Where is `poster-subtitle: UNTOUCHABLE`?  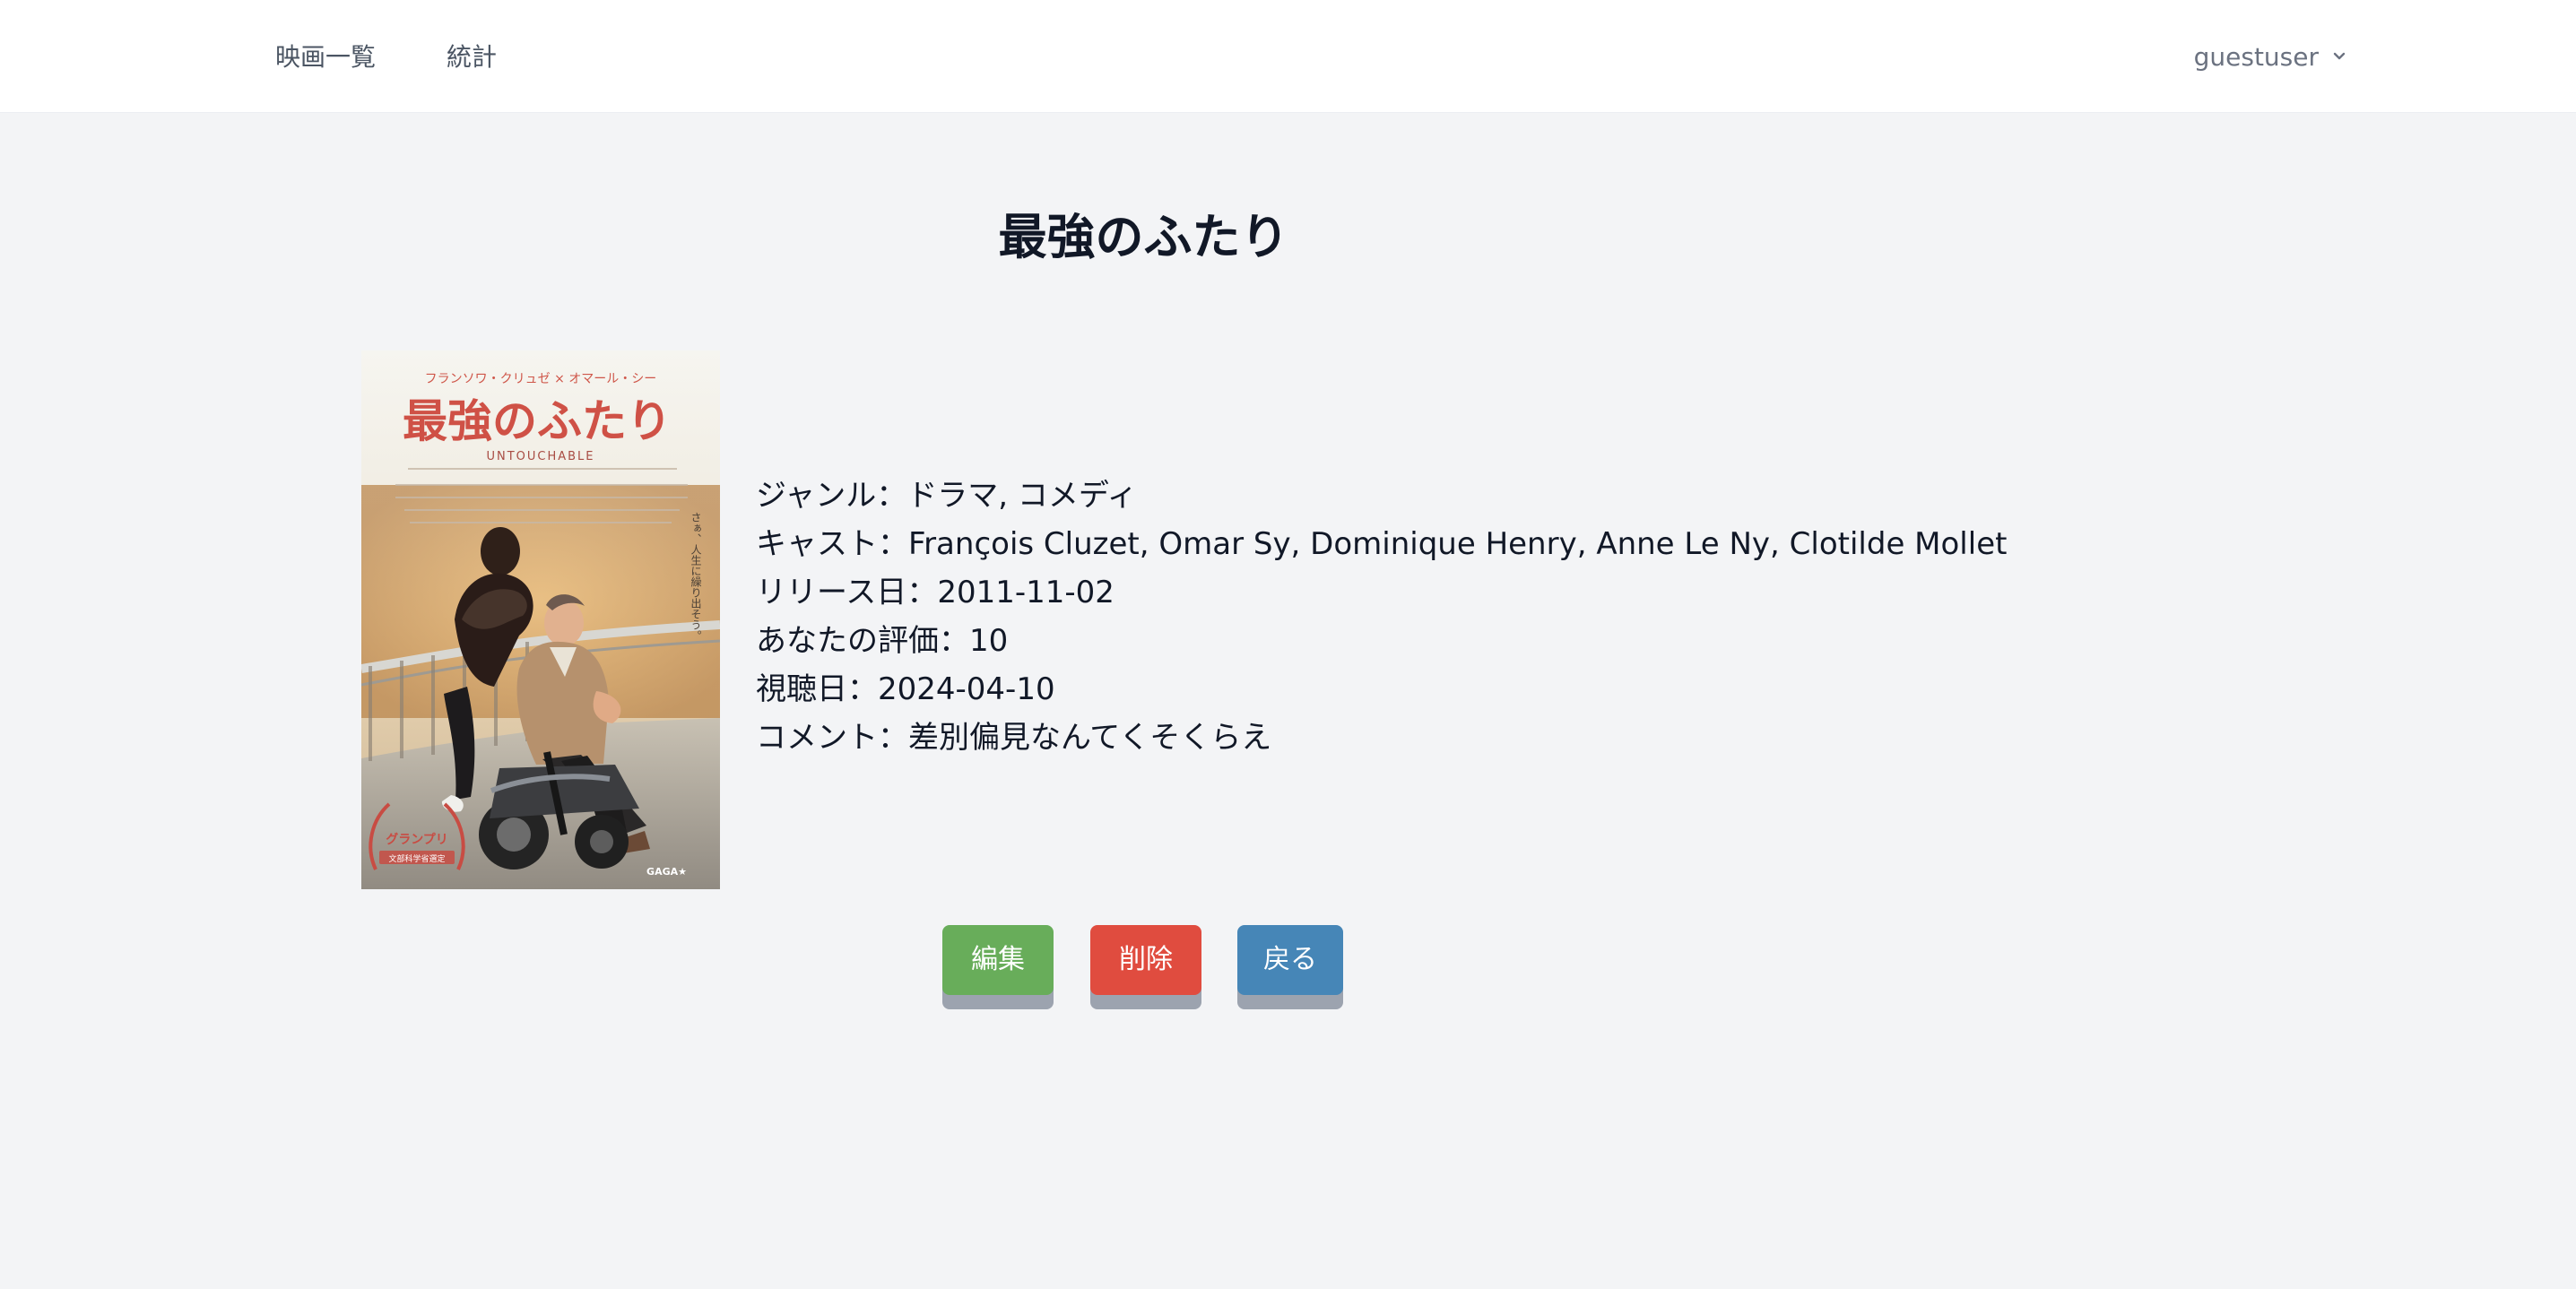 poster-subtitle: UNTOUCHABLE is located at coordinates (540, 456).